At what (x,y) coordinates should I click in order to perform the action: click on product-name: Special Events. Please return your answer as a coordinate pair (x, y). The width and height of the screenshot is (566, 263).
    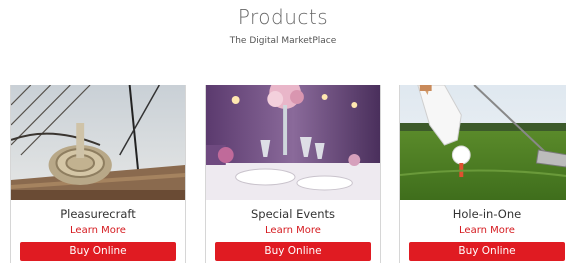
    Looking at the image, I should click on (293, 214).